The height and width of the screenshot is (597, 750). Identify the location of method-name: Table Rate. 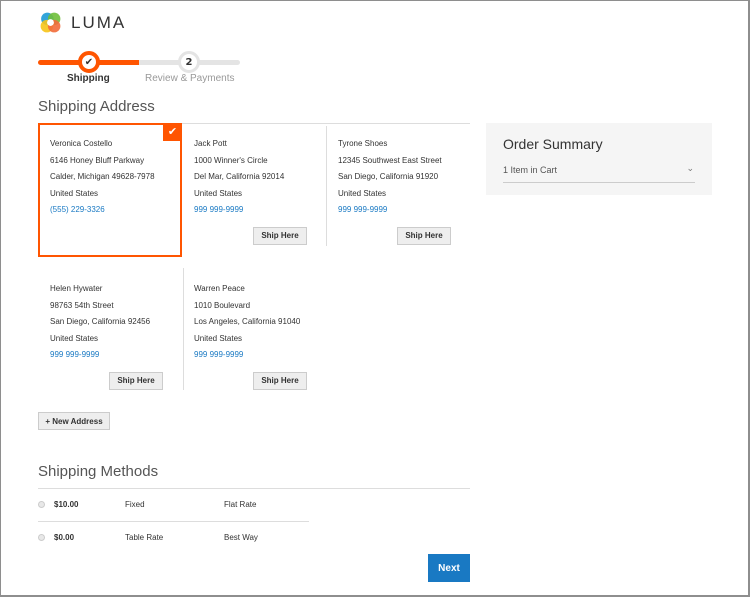
(144, 537).